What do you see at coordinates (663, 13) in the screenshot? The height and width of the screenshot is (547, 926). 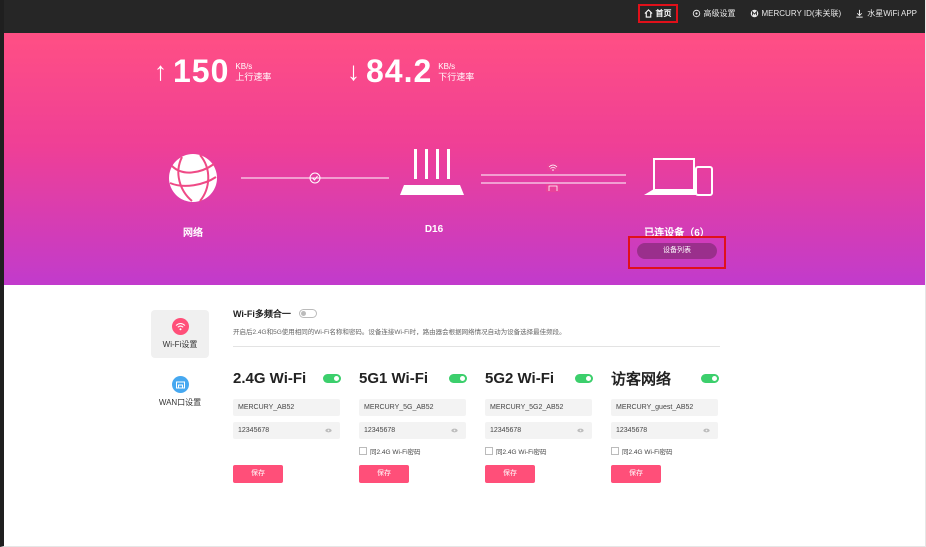 I see `nav-home-label: 首页` at bounding box center [663, 13].